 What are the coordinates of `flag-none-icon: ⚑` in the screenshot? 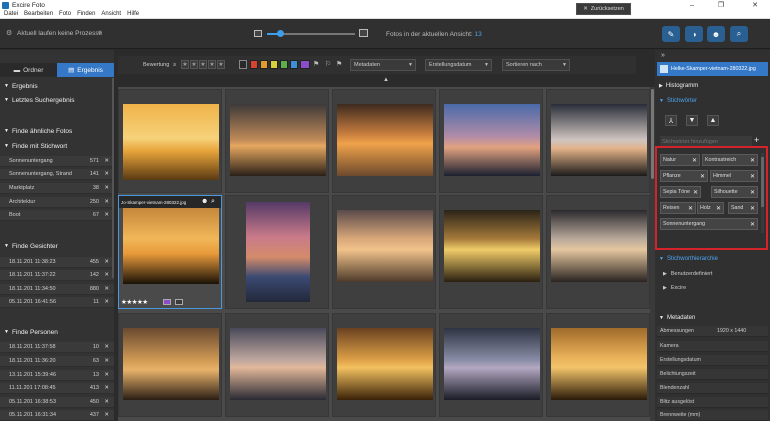 It's located at (340, 64).